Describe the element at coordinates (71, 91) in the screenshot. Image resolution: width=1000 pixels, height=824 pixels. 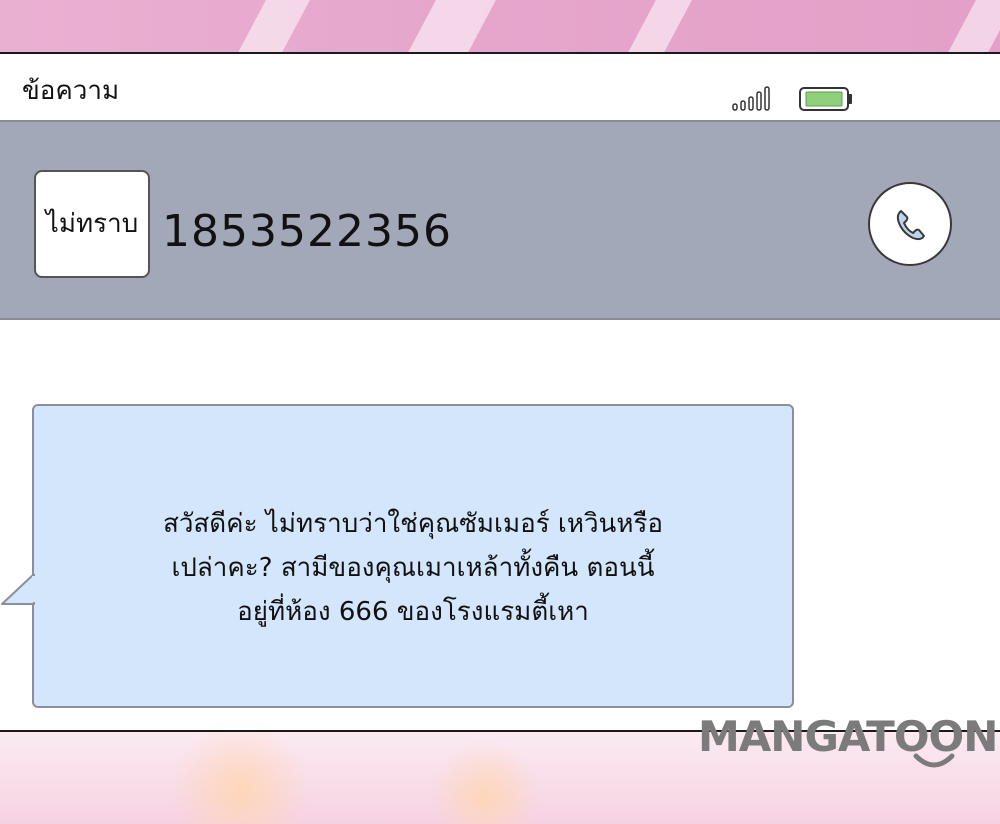
I see `app-title: ข้อความ` at that location.